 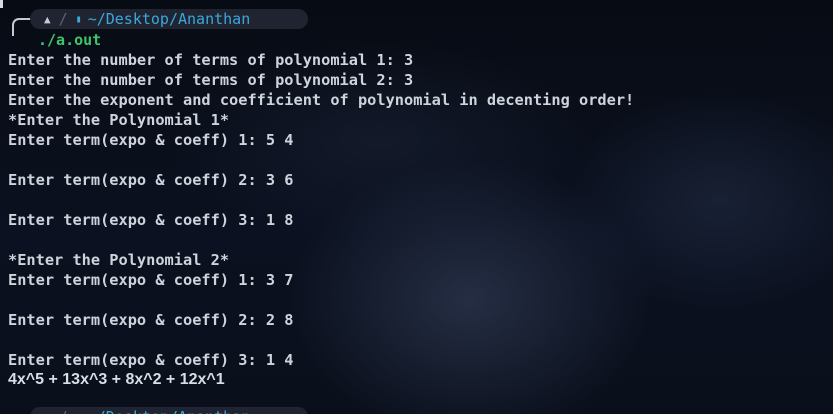 I want to click on result-polynomial: 4x^5 + 13x^3 + 8x^2 + 12x^1, so click(x=116, y=379).